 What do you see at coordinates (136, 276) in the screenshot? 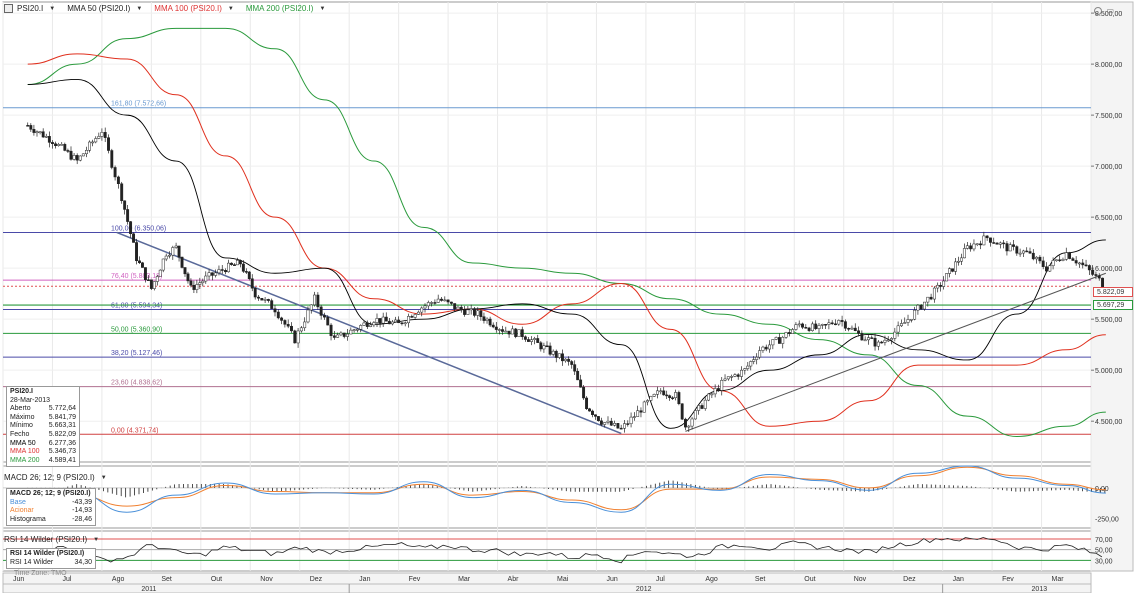
I see `fib-label: 76,40 (5.883,18)` at bounding box center [136, 276].